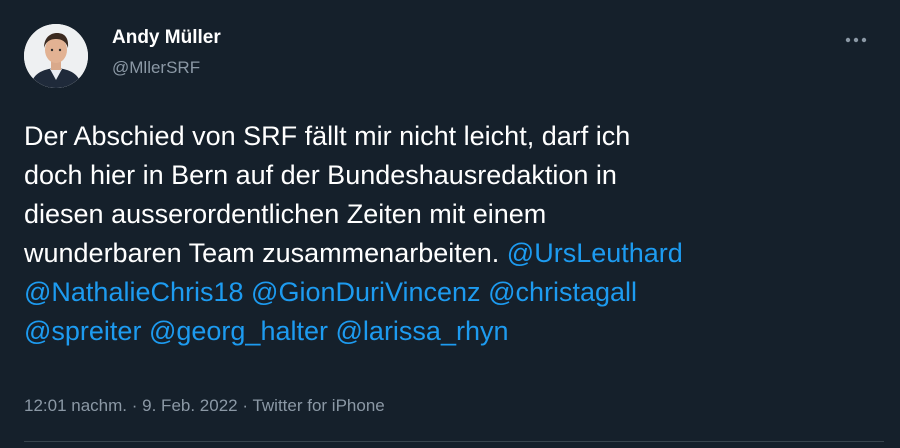 The height and width of the screenshot is (448, 900). I want to click on divider, so click(454, 441).